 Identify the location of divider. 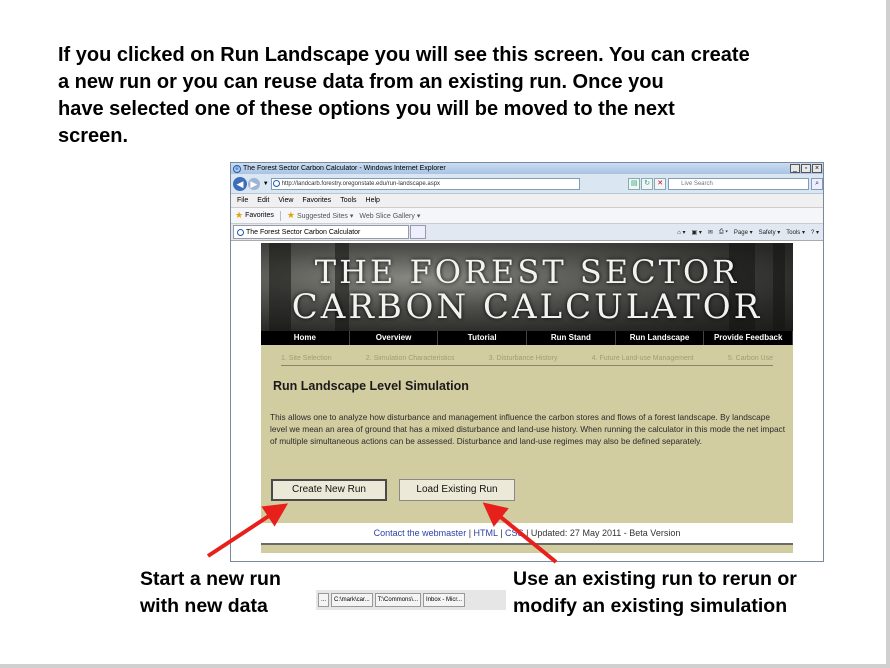
(280, 215).